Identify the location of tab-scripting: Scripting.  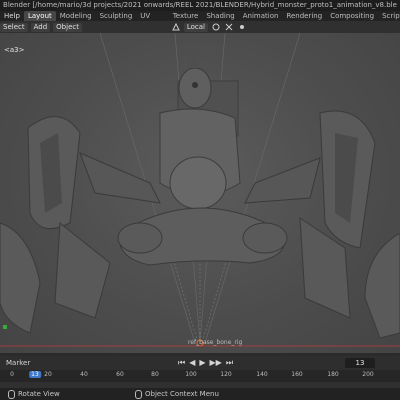
(389, 16).